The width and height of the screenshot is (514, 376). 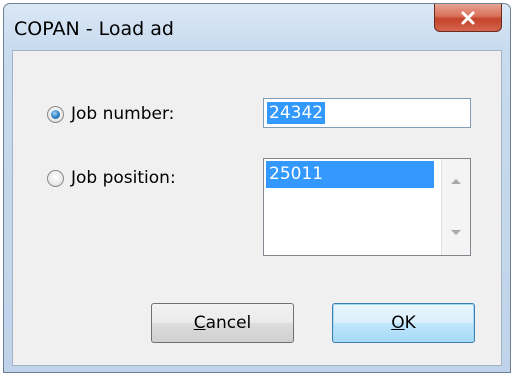 What do you see at coordinates (55, 178) in the screenshot?
I see `job-position-radio` at bounding box center [55, 178].